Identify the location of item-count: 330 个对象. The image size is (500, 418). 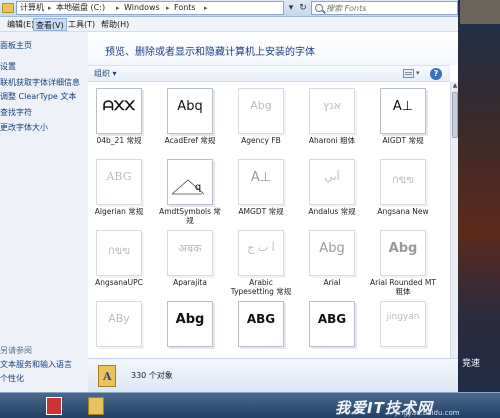
(152, 375).